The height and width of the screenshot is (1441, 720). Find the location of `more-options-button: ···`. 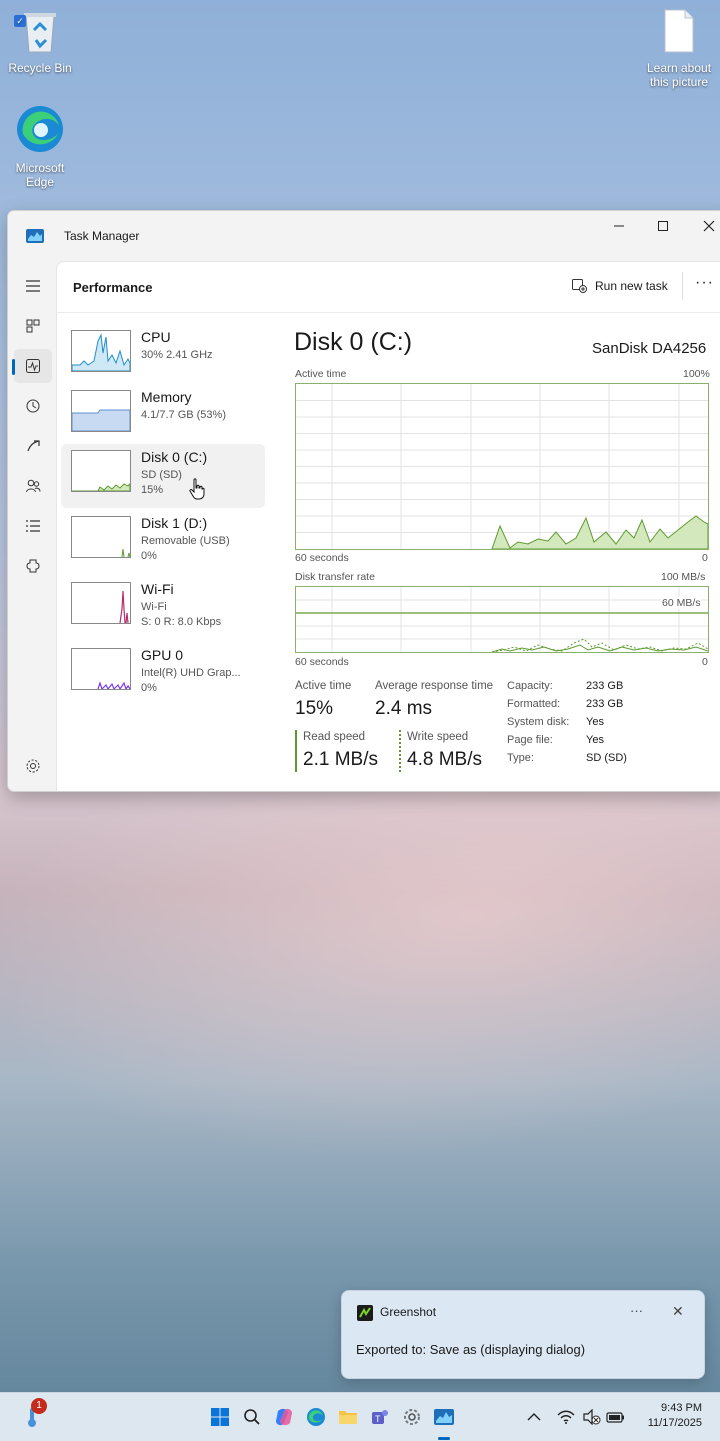

more-options-button: ··· is located at coordinates (704, 283).